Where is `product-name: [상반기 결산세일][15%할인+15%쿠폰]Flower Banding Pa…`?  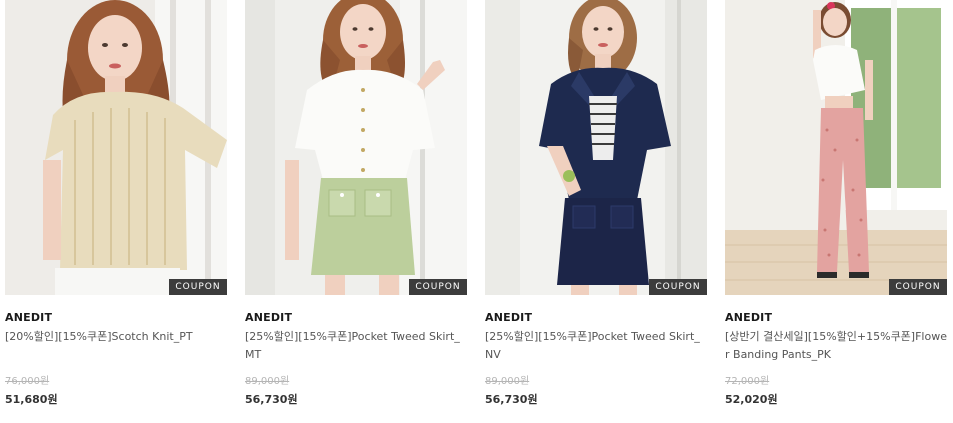
product-name: [상반기 결산세일][15%할인+15%쿠폰]Flower Banding Pa… is located at coordinates (836, 346).